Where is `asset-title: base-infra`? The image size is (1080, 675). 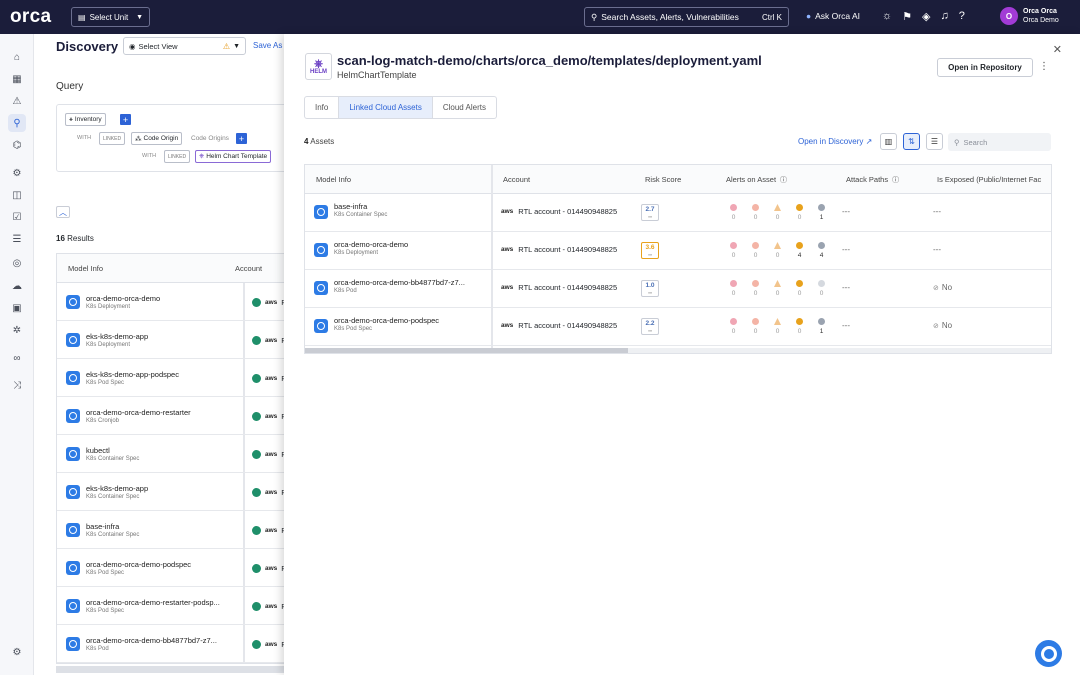
asset-title: base-infra is located at coordinates (409, 206).